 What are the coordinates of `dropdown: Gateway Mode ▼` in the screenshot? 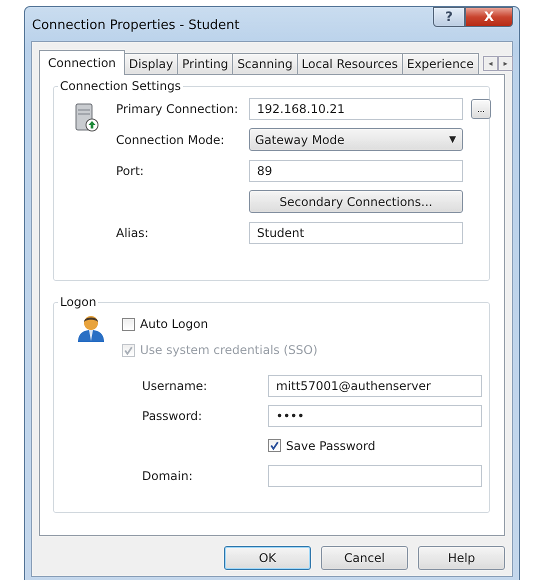 It's located at (356, 139).